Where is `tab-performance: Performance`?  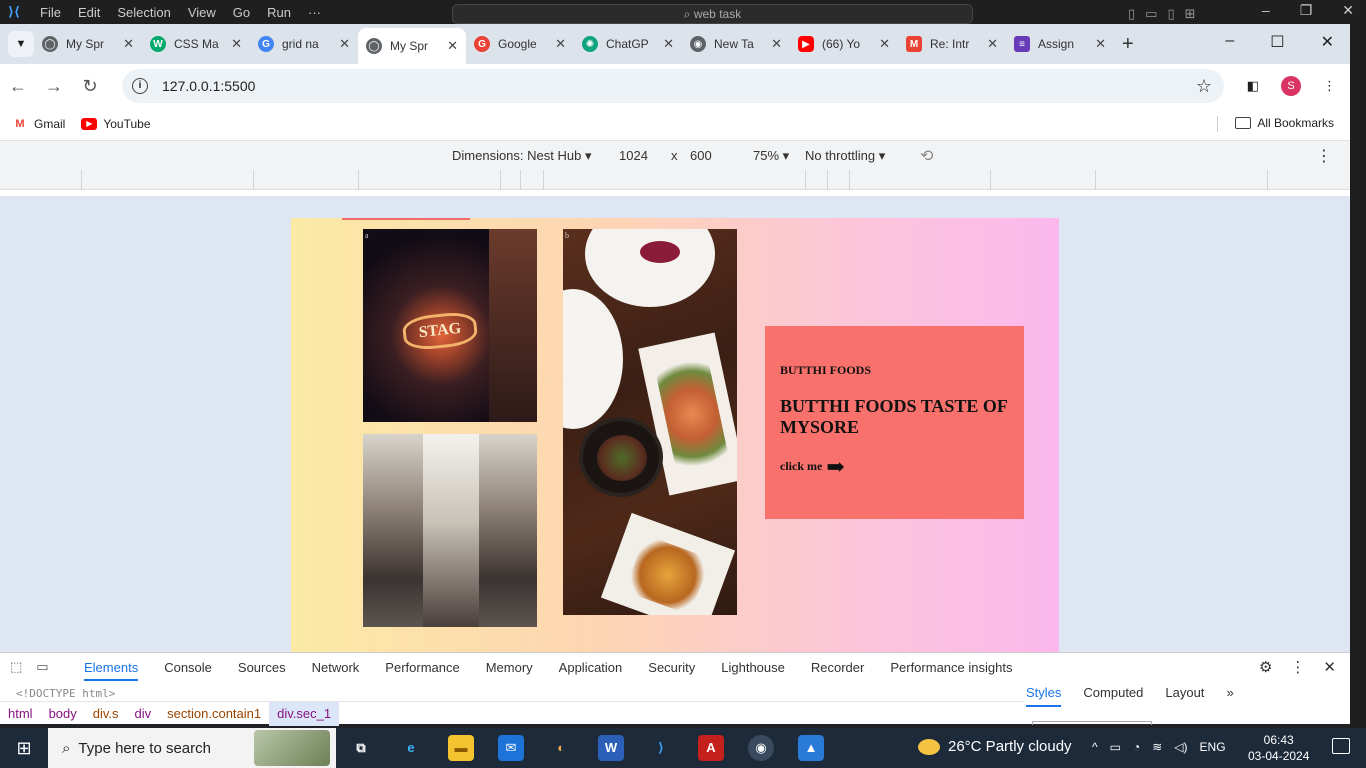
tab-performance: Performance is located at coordinates (422, 667).